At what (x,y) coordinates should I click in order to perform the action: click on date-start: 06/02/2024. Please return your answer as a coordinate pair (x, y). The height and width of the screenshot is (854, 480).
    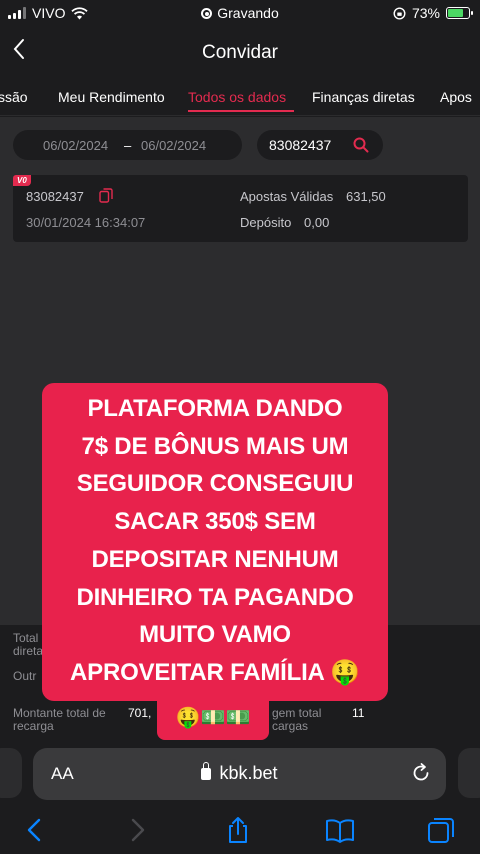
    Looking at the image, I should click on (76, 145).